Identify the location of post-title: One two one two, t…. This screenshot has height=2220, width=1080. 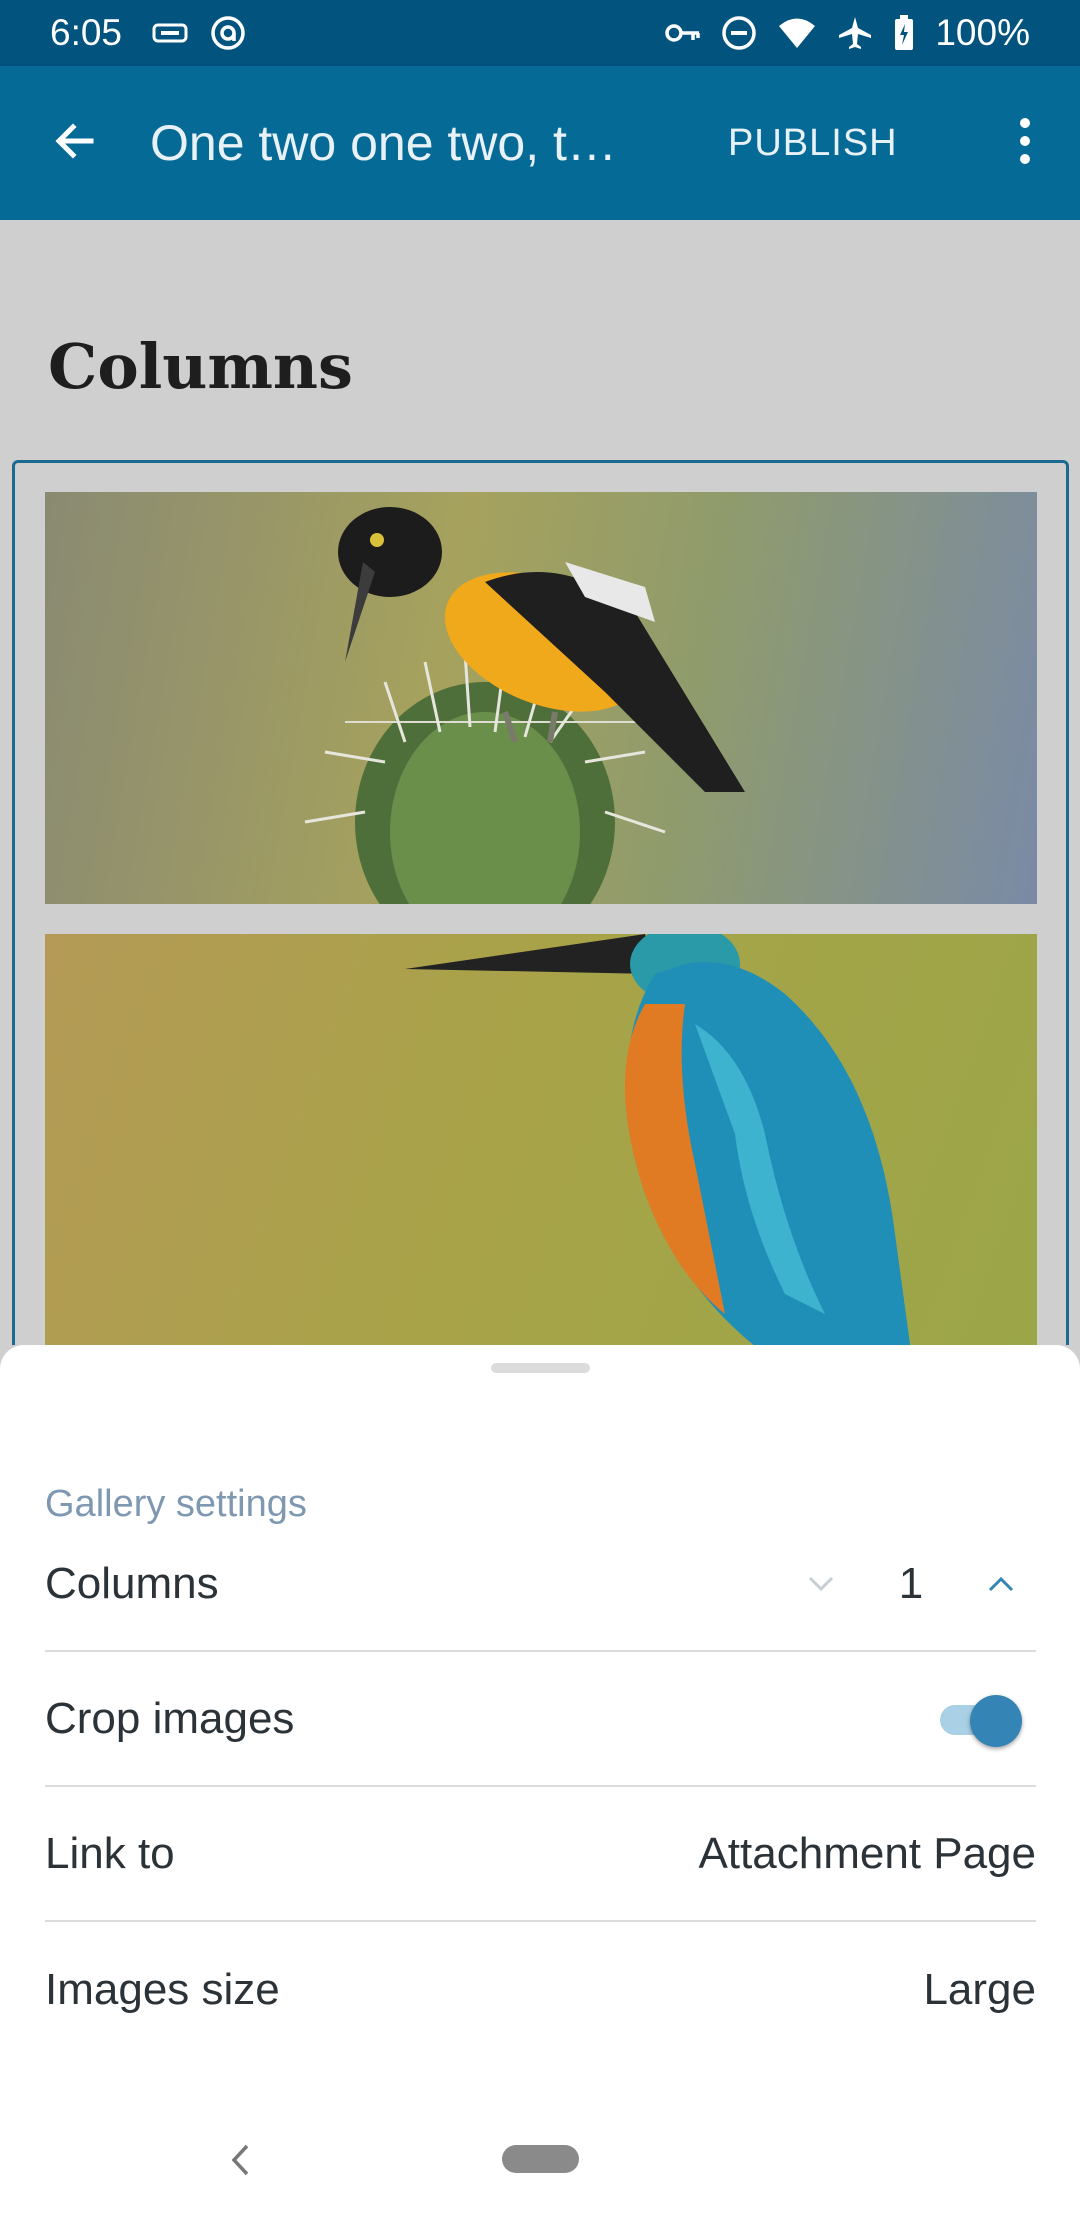
(383, 143).